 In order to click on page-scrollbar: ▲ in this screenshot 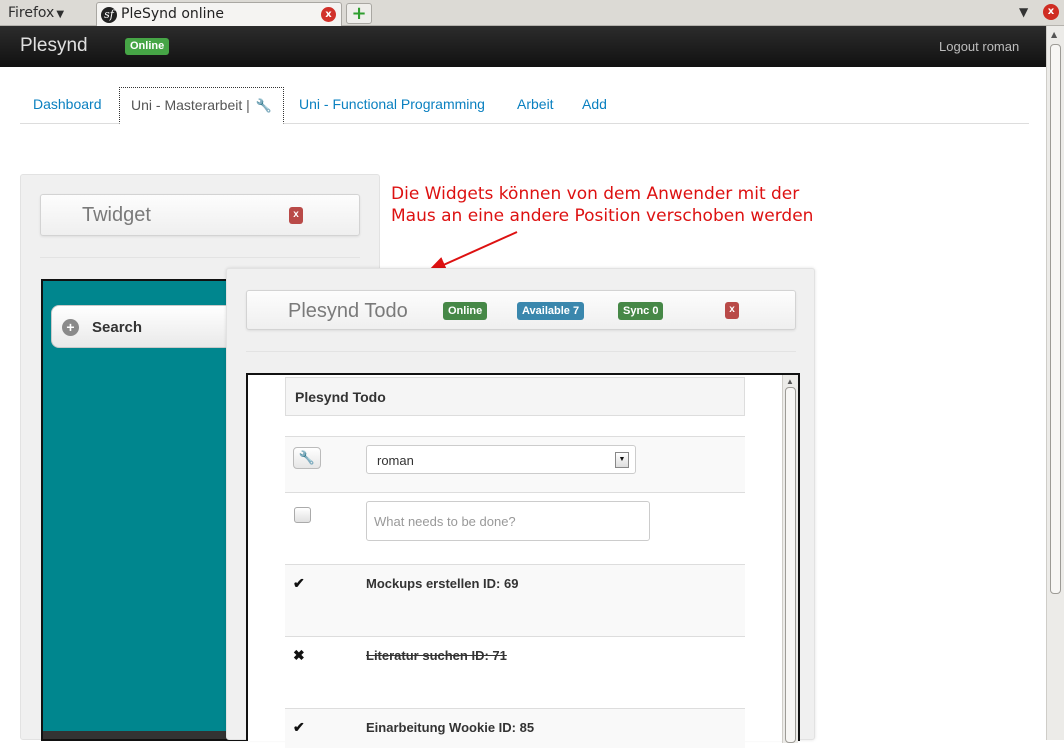, I will do `click(1055, 383)`.